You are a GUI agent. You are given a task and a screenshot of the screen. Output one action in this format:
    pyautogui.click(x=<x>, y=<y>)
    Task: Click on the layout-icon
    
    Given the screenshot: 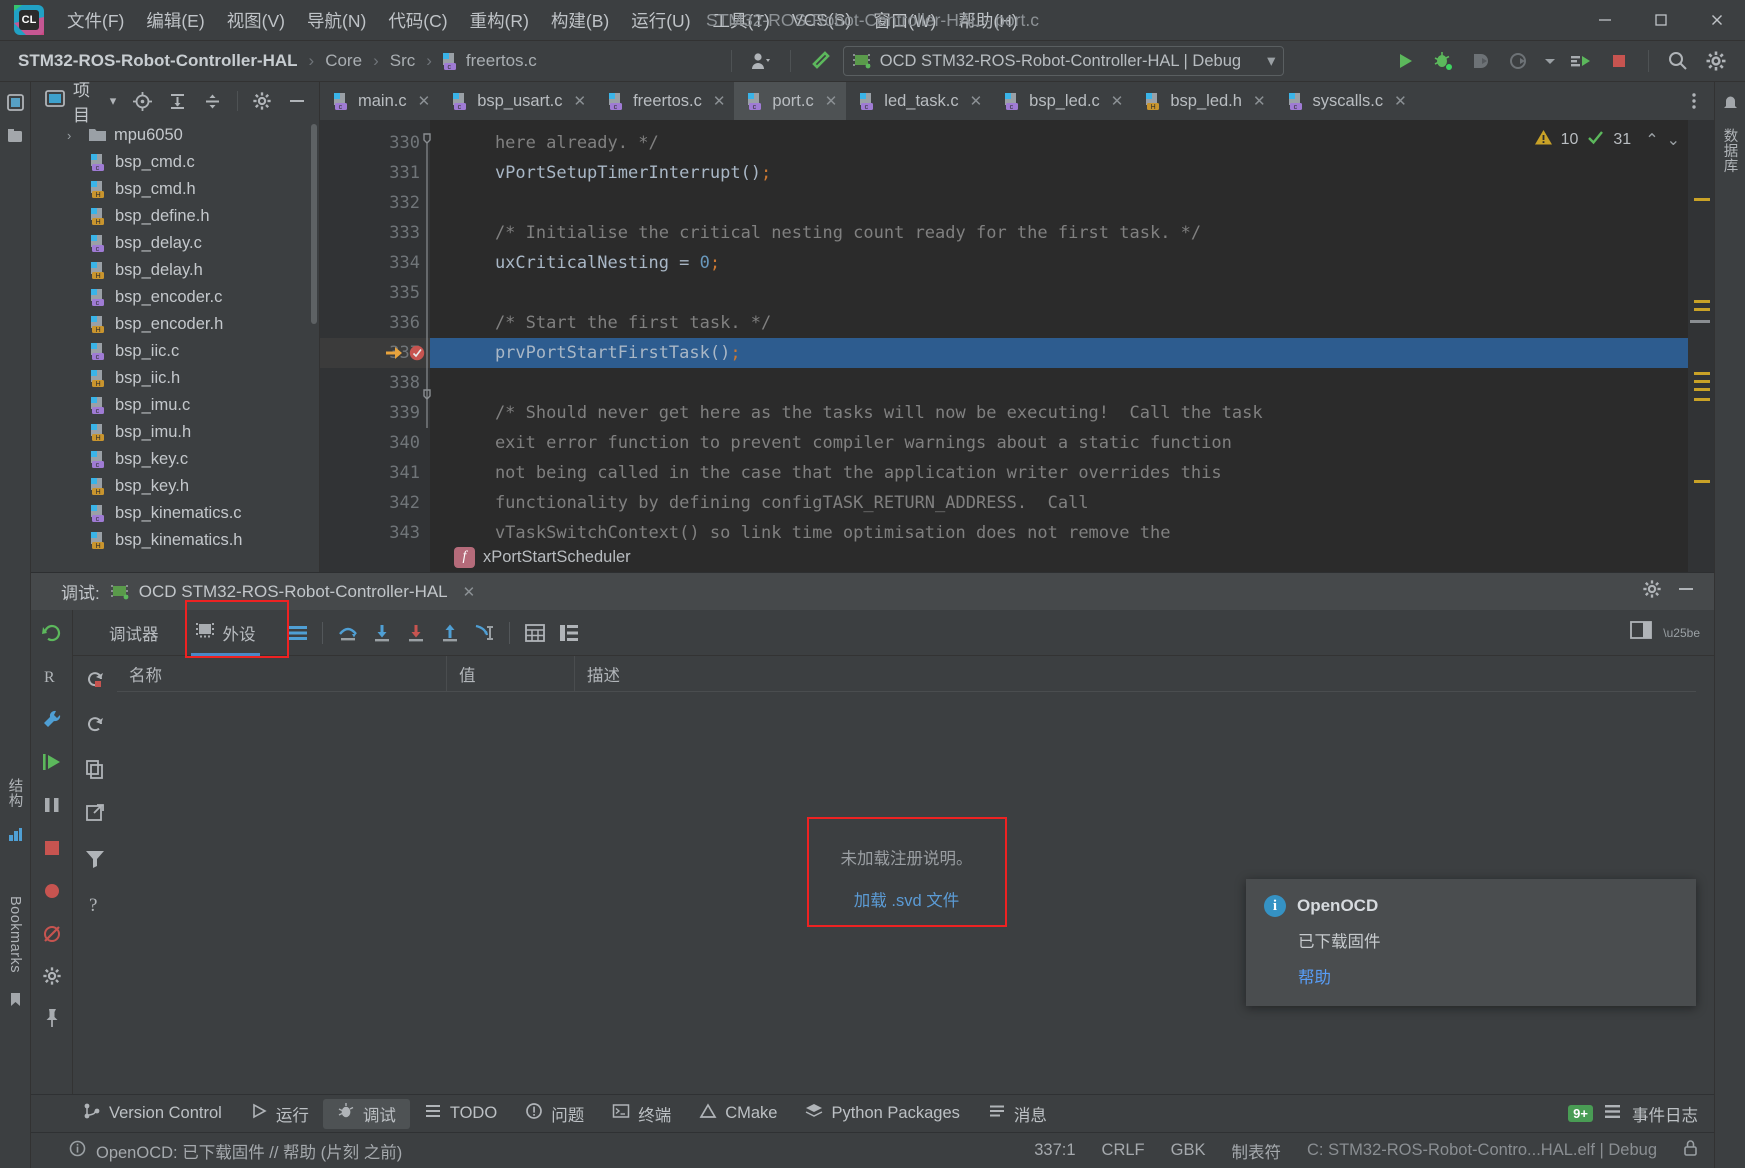 What is the action you would take?
    pyautogui.click(x=297, y=633)
    